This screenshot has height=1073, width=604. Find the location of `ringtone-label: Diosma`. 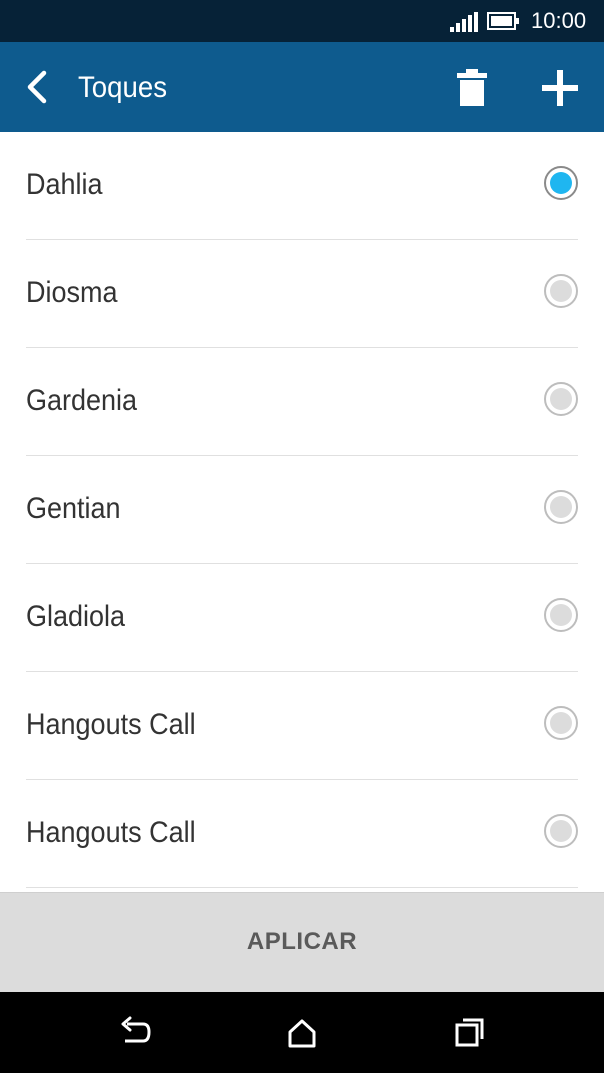

ringtone-label: Diosma is located at coordinates (72, 292).